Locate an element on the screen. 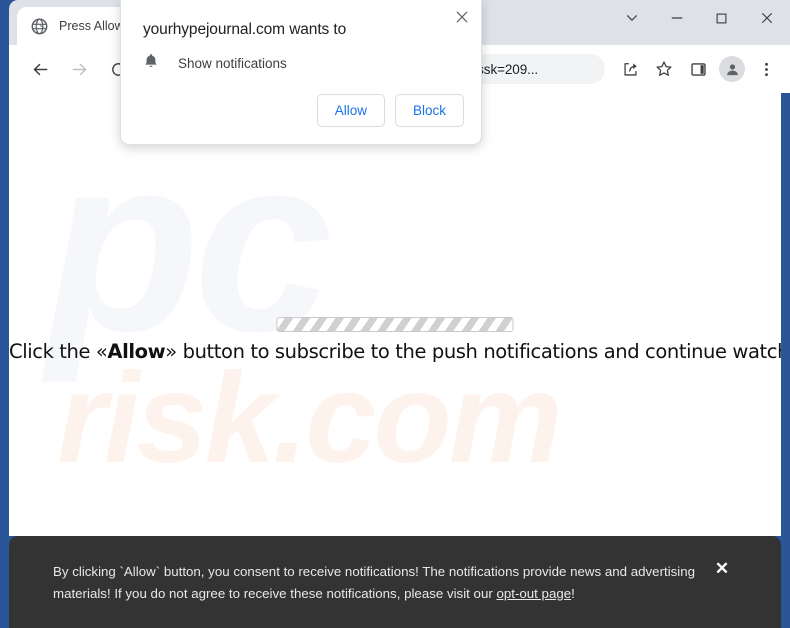 The width and height of the screenshot is (790, 628). share-icon is located at coordinates (630, 69).